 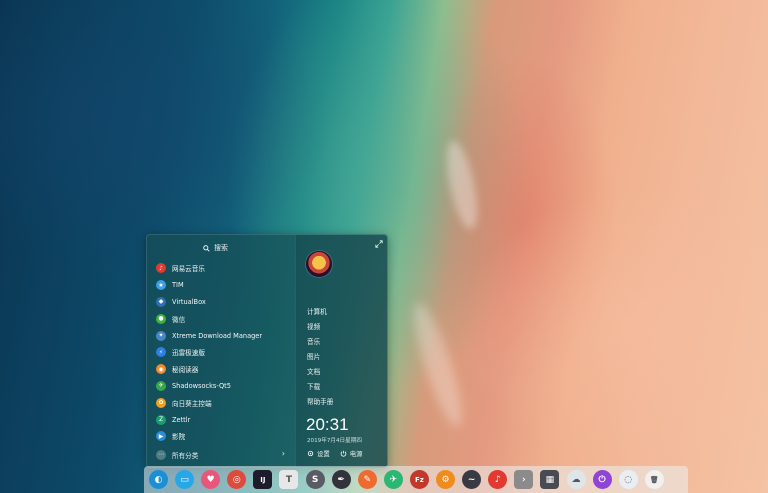 What do you see at coordinates (524, 479) in the screenshot?
I see `terminal-icon: ›` at bounding box center [524, 479].